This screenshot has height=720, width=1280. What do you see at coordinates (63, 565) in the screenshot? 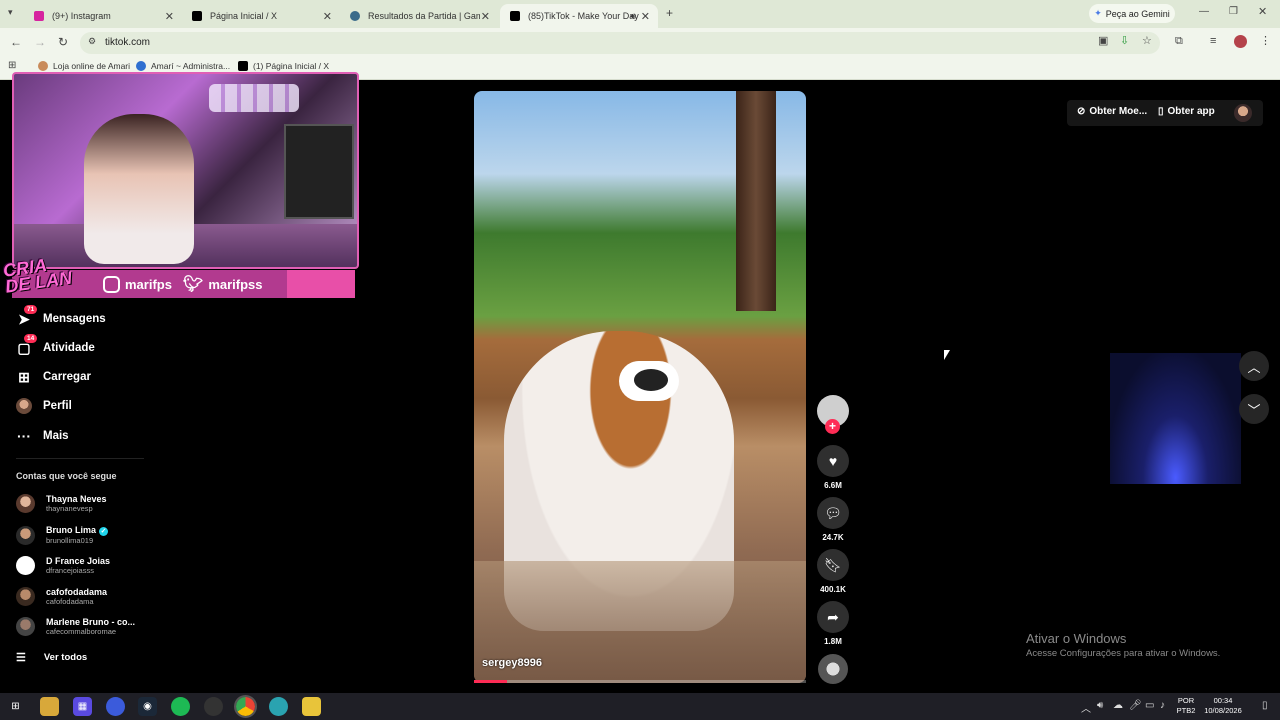
I see `following-account: D France Joias dfrancejoiasss` at bounding box center [63, 565].